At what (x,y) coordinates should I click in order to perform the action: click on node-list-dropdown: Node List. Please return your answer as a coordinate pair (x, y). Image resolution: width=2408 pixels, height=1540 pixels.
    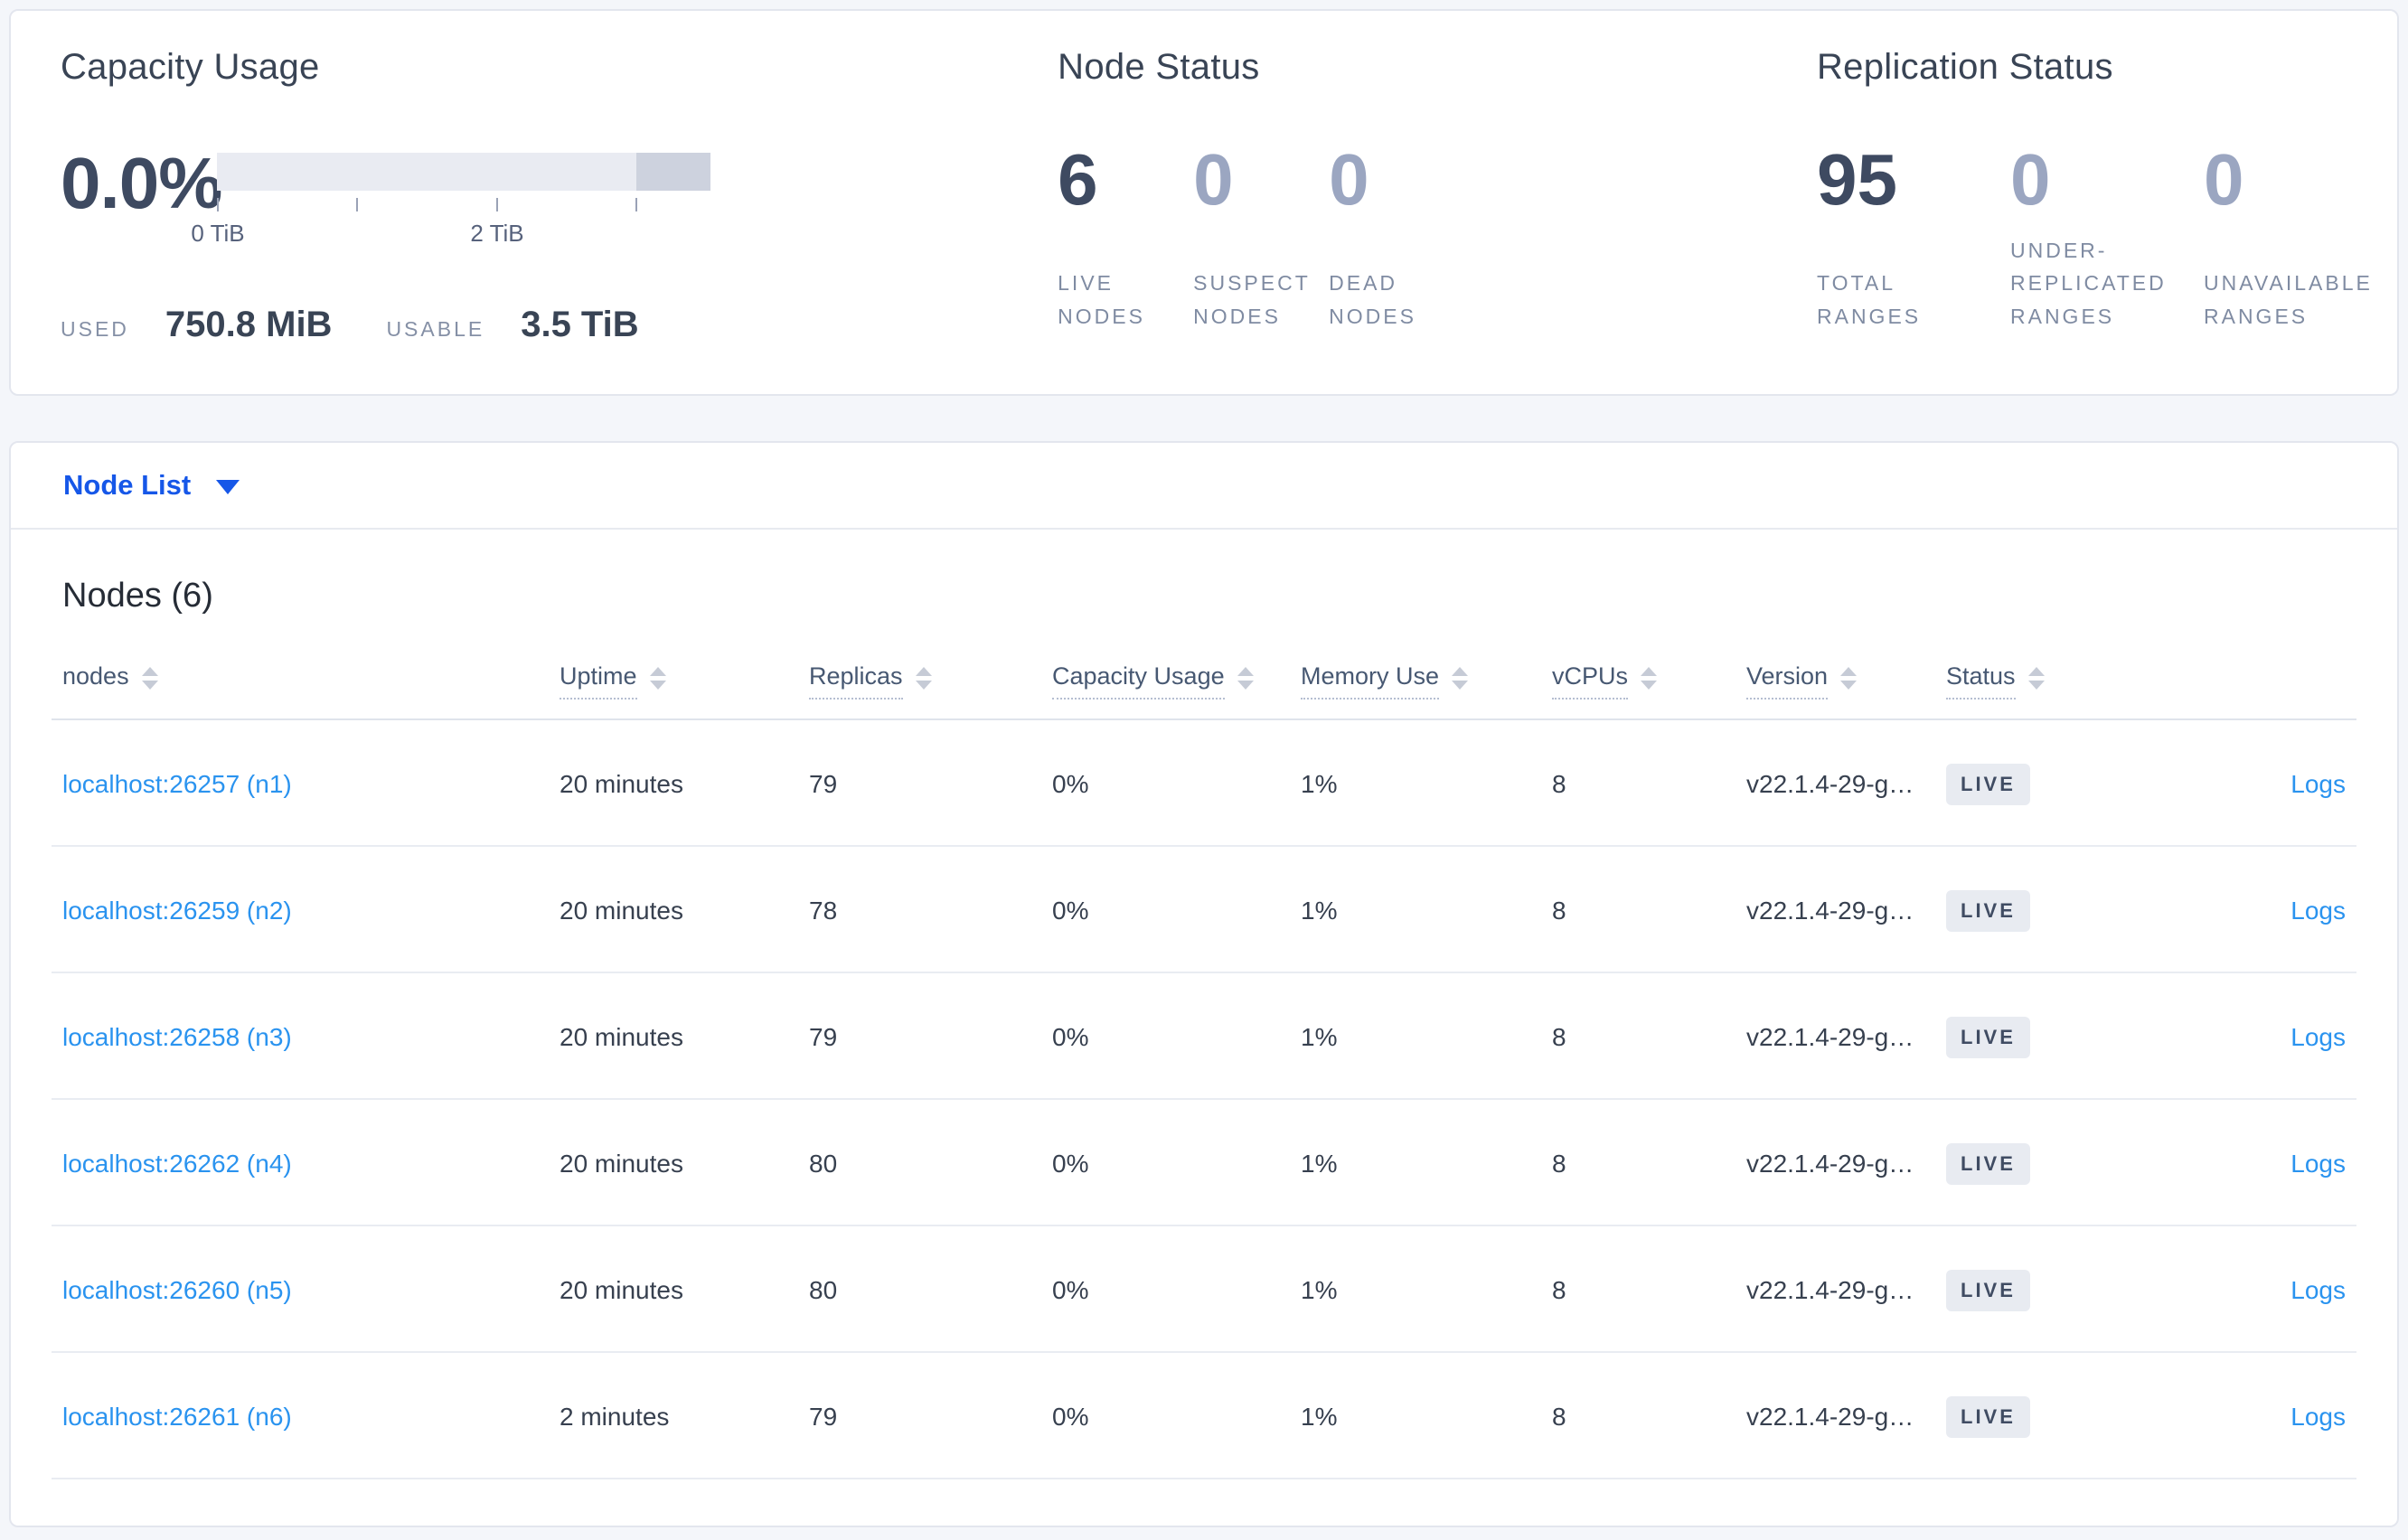
    Looking at the image, I should click on (1204, 486).